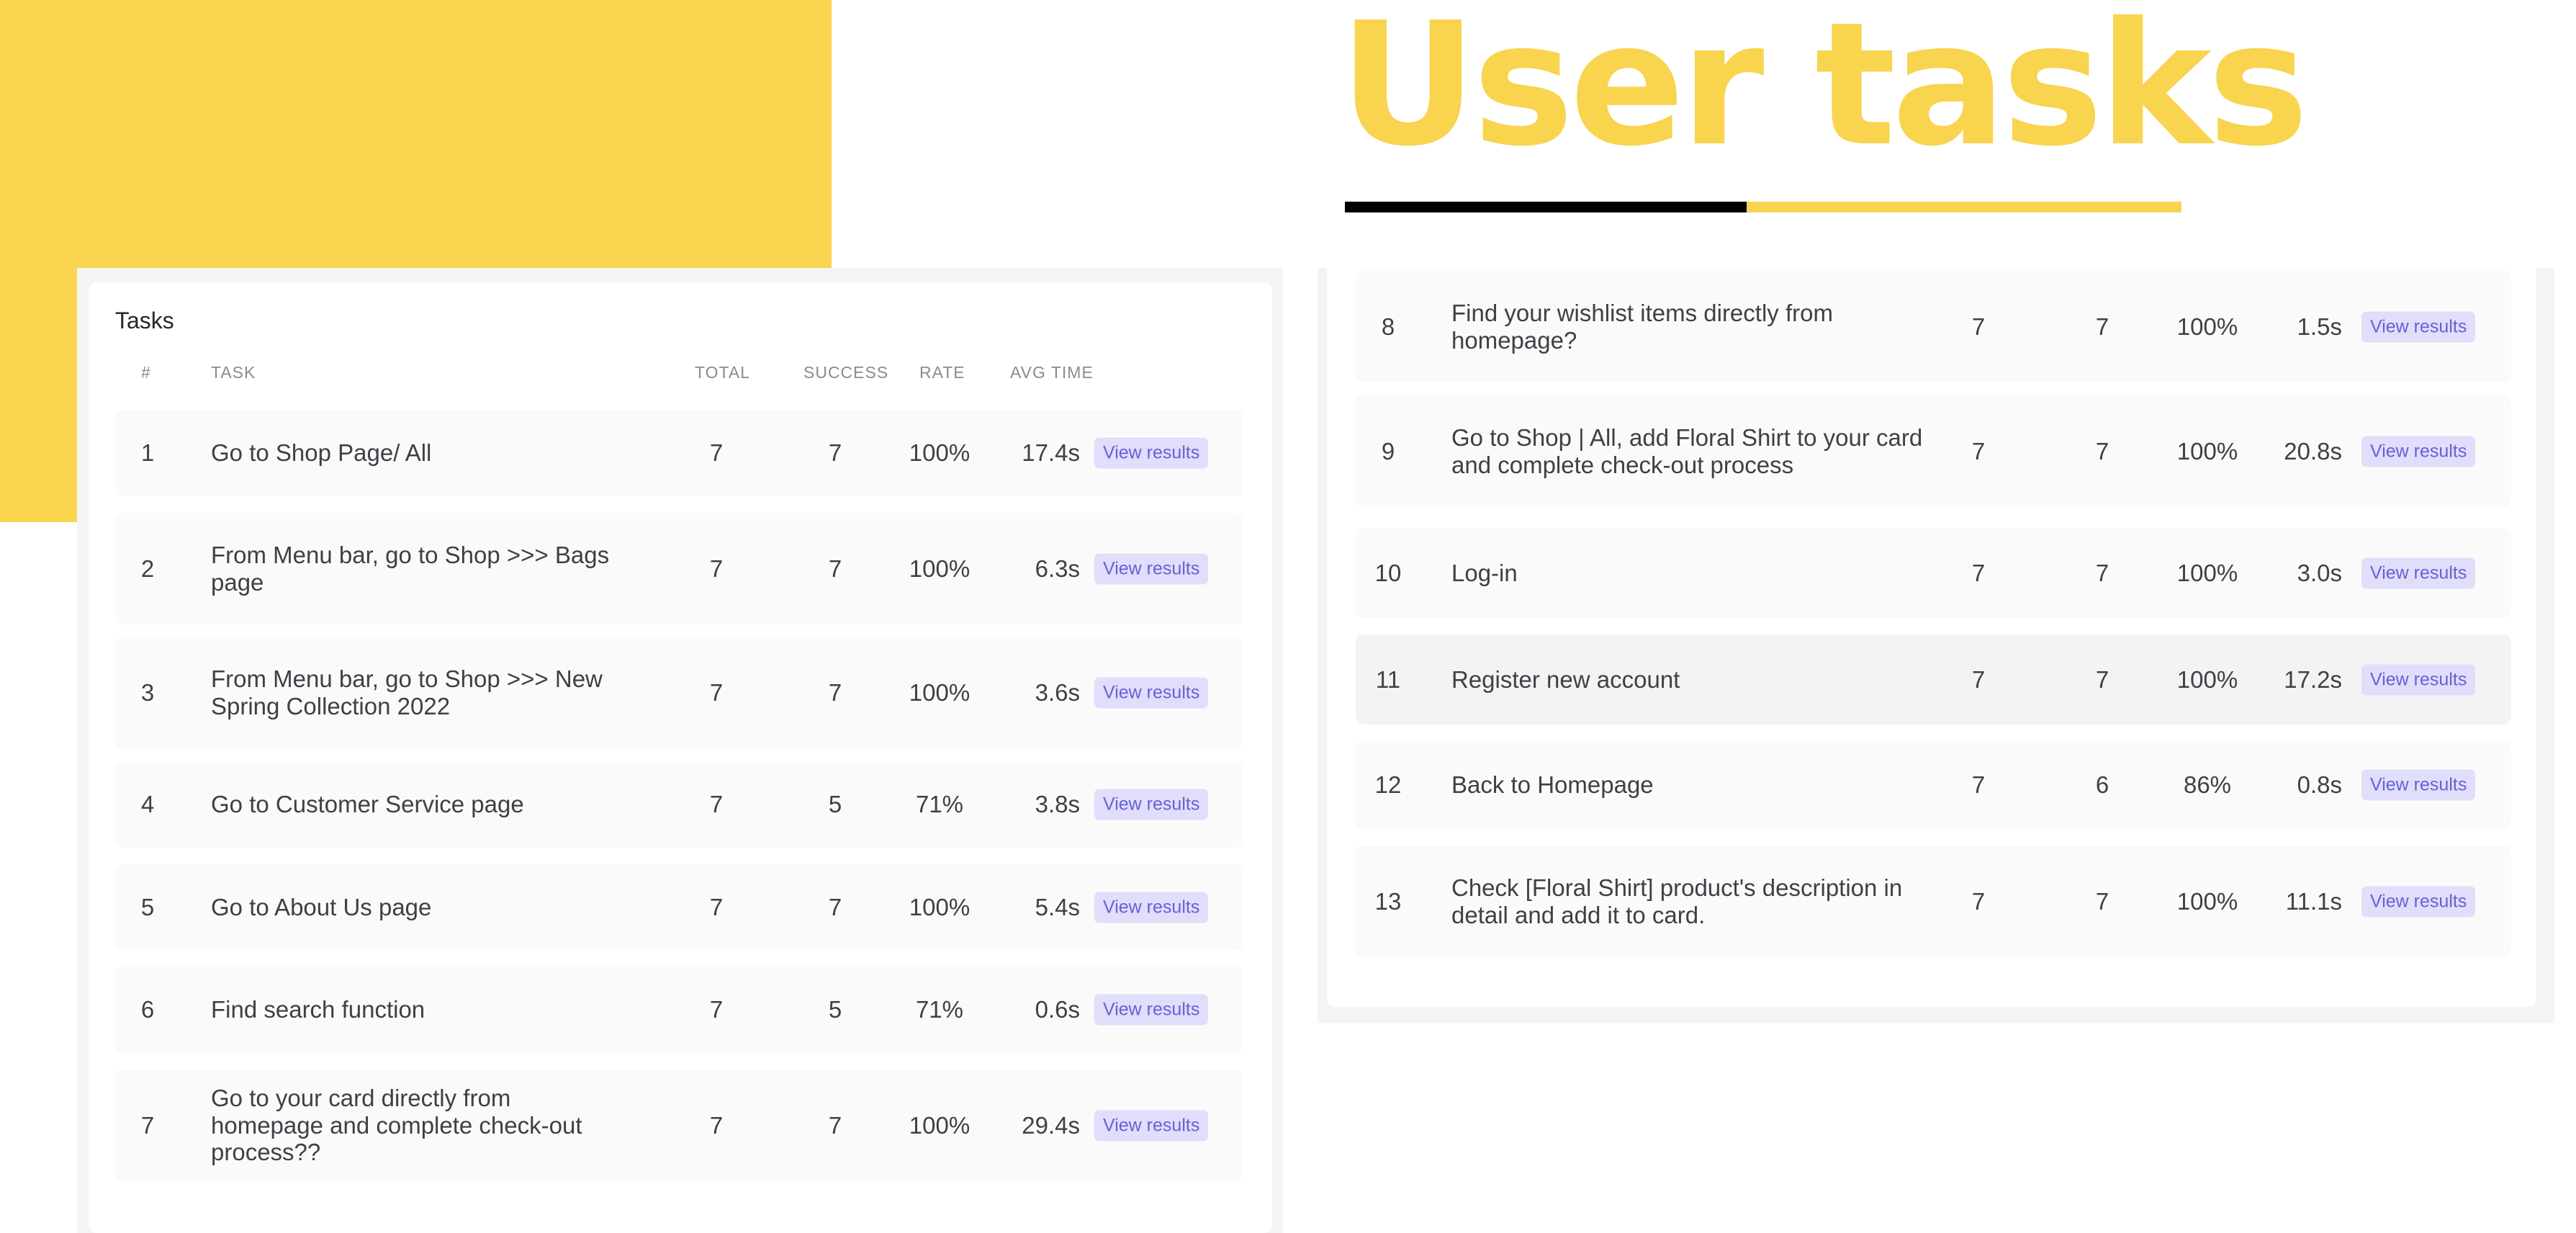  Describe the element at coordinates (2319, 572) in the screenshot. I see `task-avg-time: 3.0s` at that location.